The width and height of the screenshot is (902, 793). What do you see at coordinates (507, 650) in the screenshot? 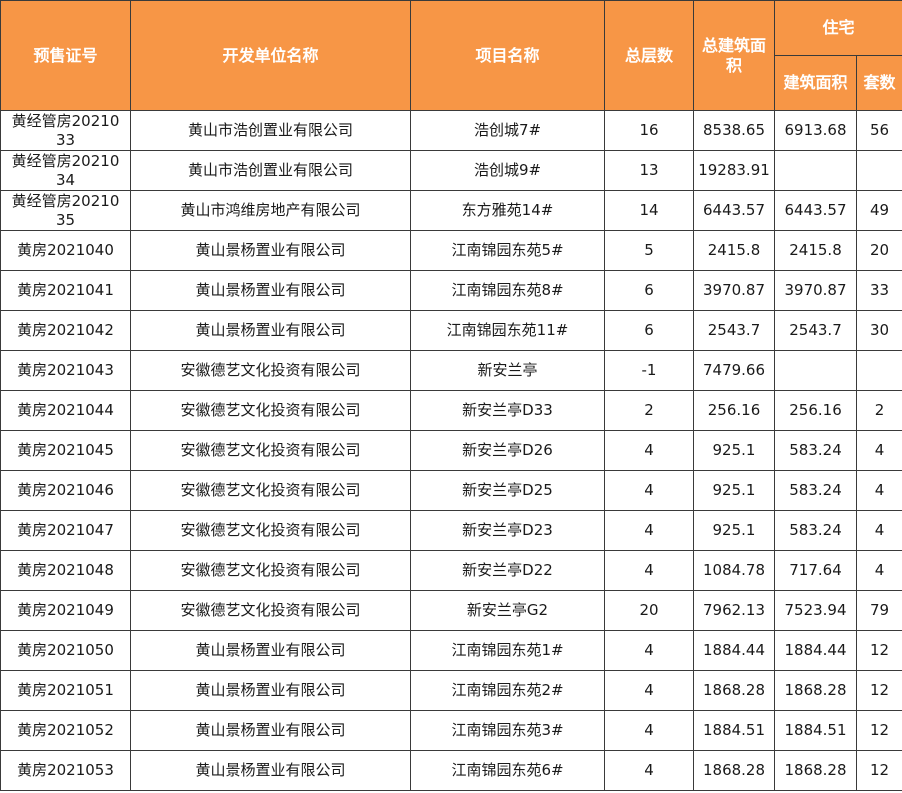
I see `cell-project: 江南锦园东苑1#` at bounding box center [507, 650].